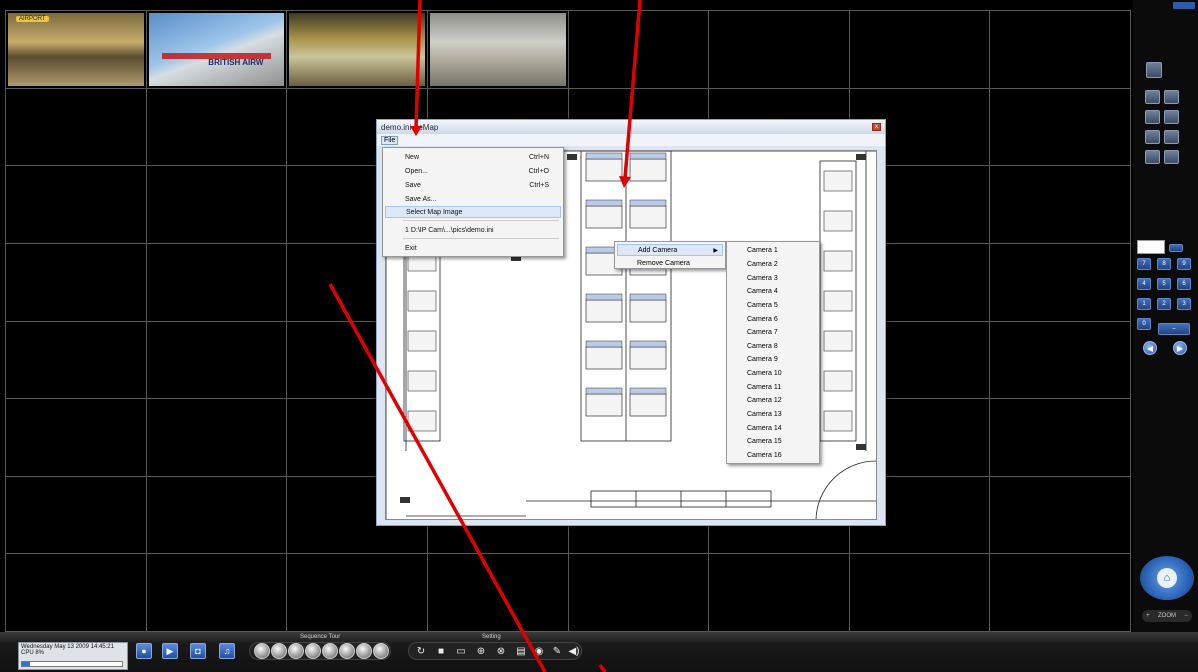 The width and height of the screenshot is (1198, 672). Describe the element at coordinates (473, 171) in the screenshot. I see `file-menu-item: Open... Ctrl+O` at that location.